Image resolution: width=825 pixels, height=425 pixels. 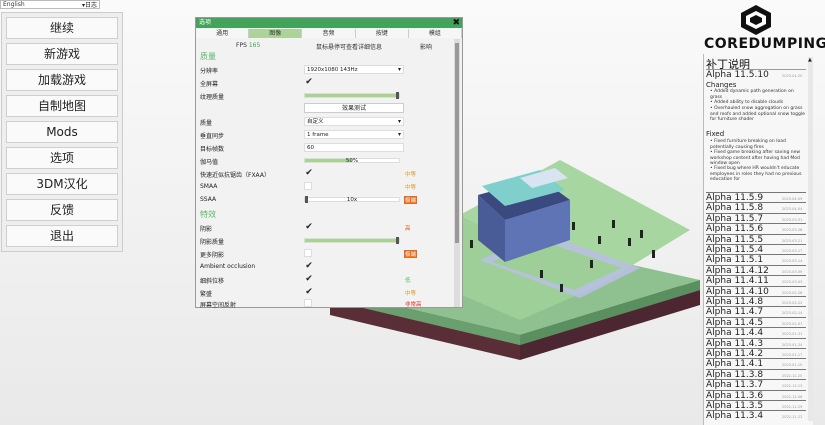 I want to click on version-date: 2023-01-31, so click(x=792, y=334).